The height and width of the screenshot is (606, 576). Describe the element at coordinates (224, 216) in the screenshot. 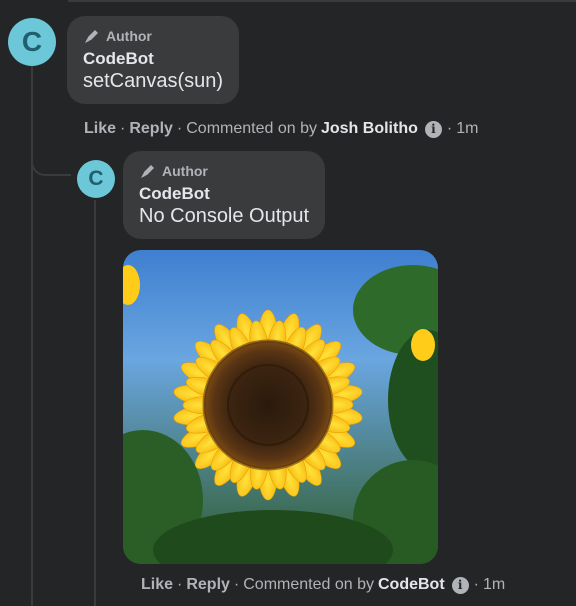

I see `reply-text: No Console Output` at that location.